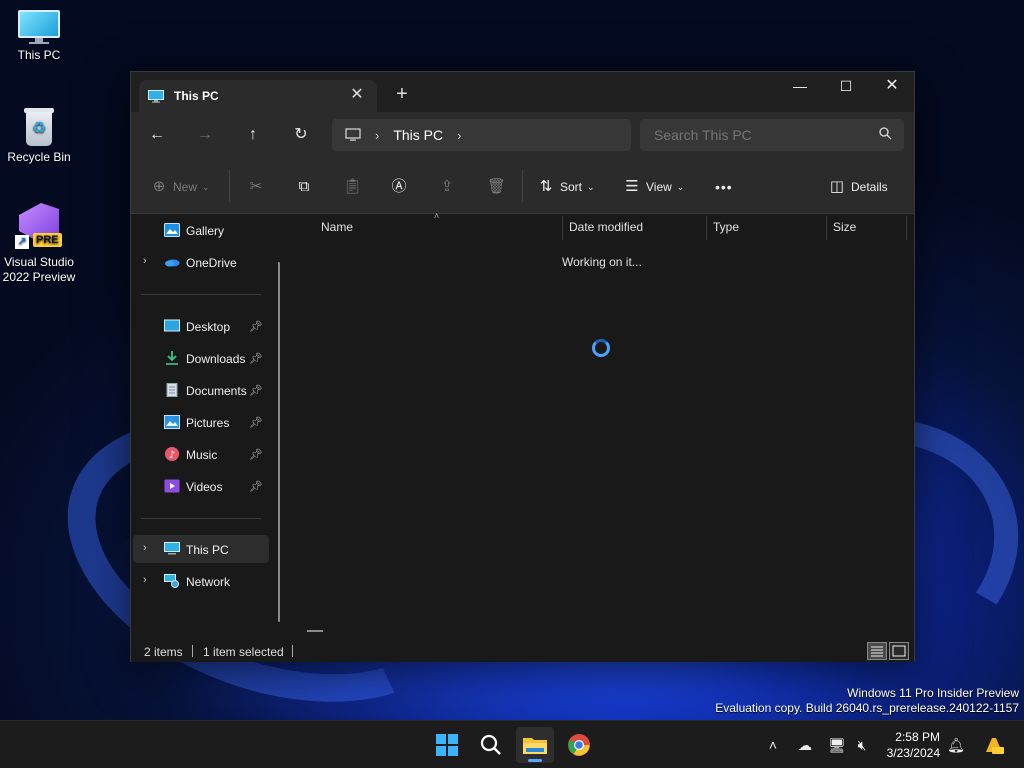 Image resolution: width=1024 pixels, height=768 pixels. What do you see at coordinates (243, 652) in the screenshot?
I see `selection-count: 1 item selected` at bounding box center [243, 652].